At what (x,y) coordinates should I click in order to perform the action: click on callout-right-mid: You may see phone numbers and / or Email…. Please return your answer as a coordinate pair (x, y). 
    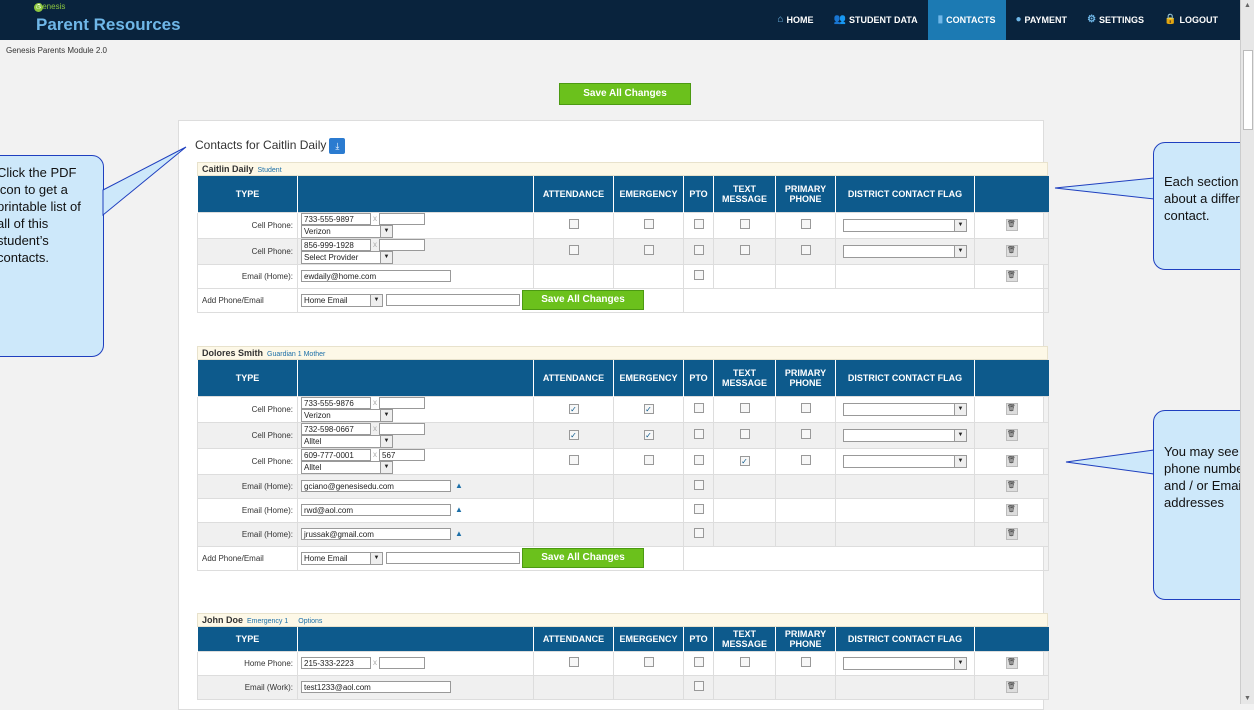
    Looking at the image, I should click on (1203, 505).